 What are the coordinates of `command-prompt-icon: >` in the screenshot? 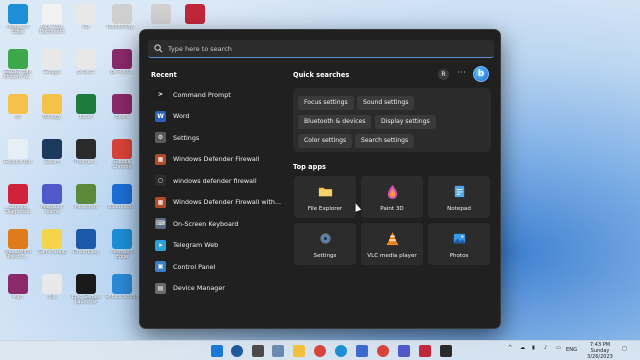 It's located at (160, 95).